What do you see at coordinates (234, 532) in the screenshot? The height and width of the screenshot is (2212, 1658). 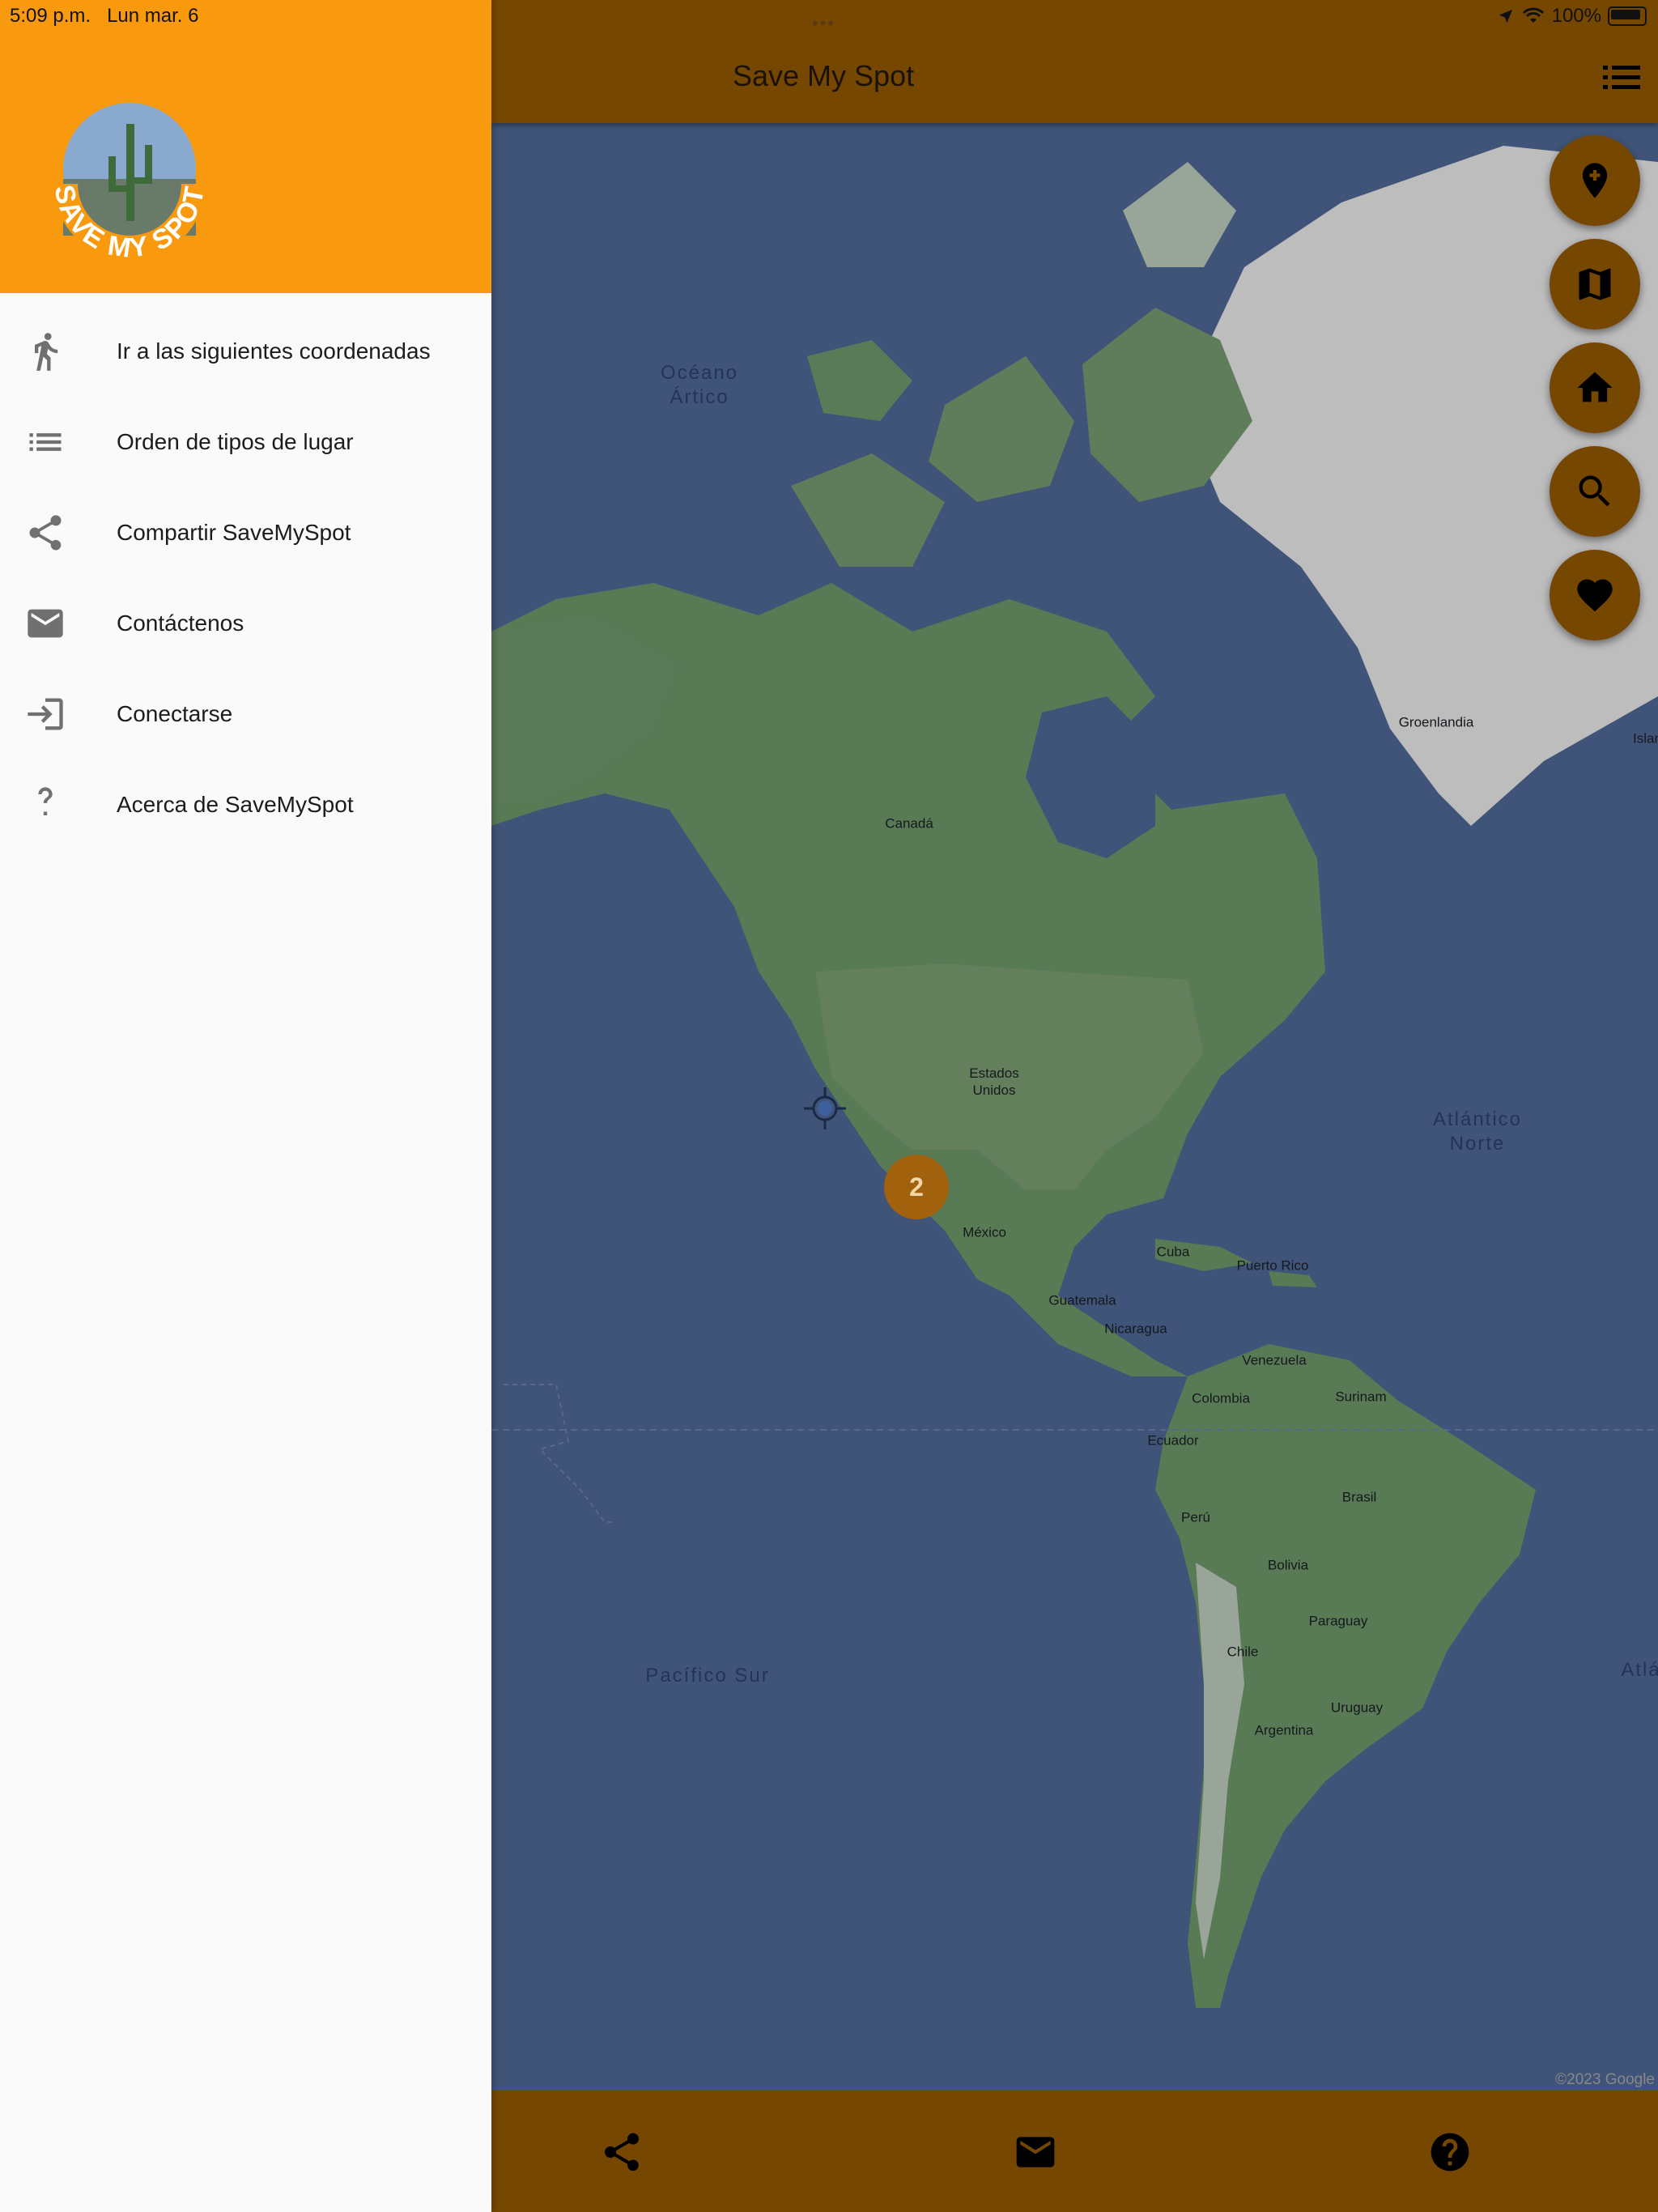 I see `drawer-item-label: Compartir SaveMySpot` at bounding box center [234, 532].